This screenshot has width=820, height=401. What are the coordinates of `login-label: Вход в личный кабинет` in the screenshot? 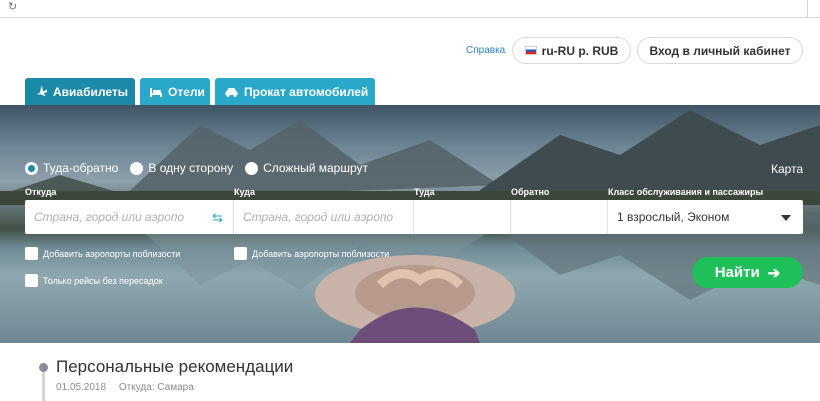 It's located at (720, 50).